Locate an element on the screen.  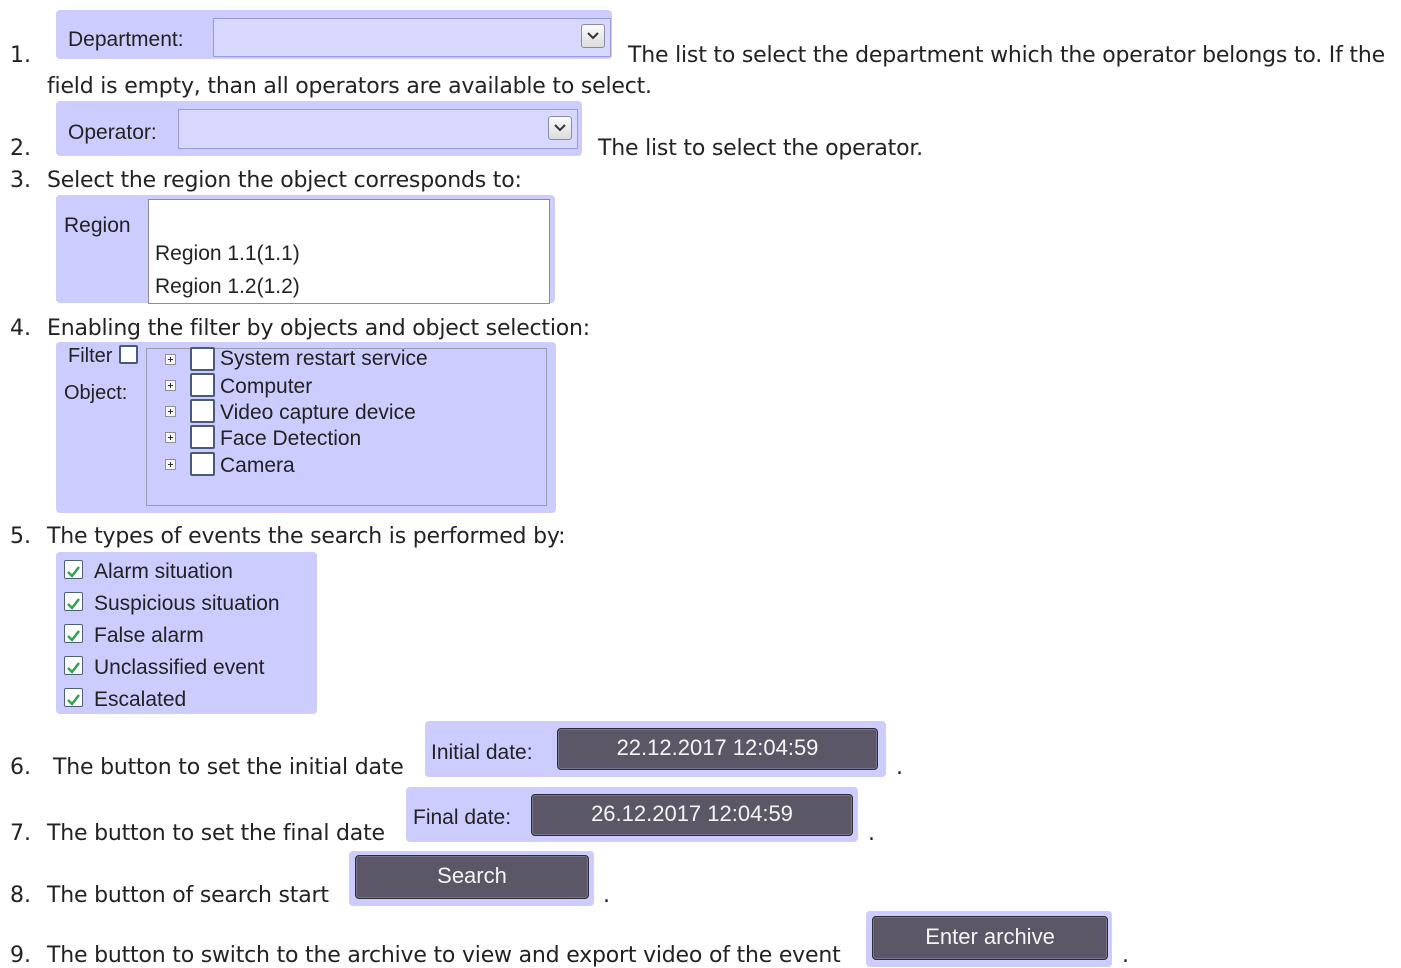
region-list: Region 1.1(1.1) Region 1.2(1.2) is located at coordinates (349, 251).